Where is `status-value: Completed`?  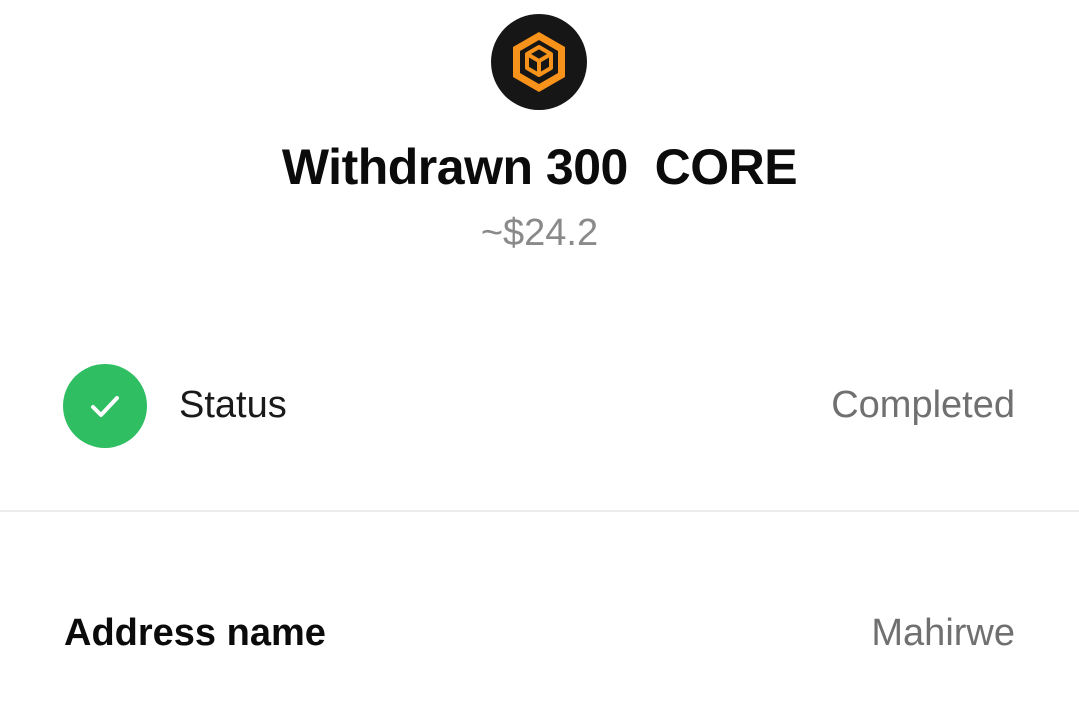 status-value: Completed is located at coordinates (923, 405).